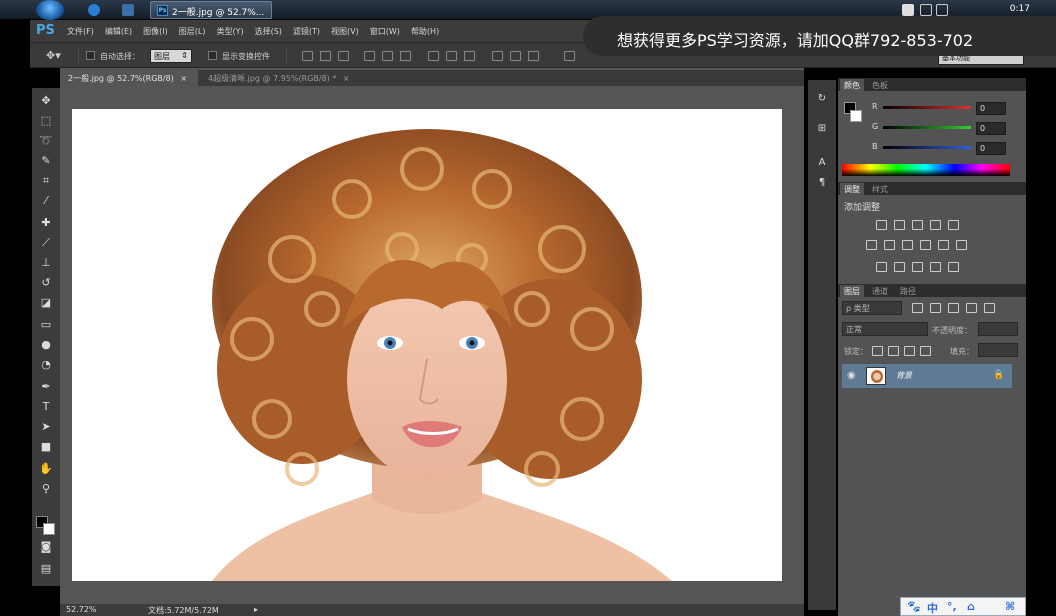 This screenshot has width=1056, height=616. I want to click on path-select-tool-icon: ➤, so click(46, 427).